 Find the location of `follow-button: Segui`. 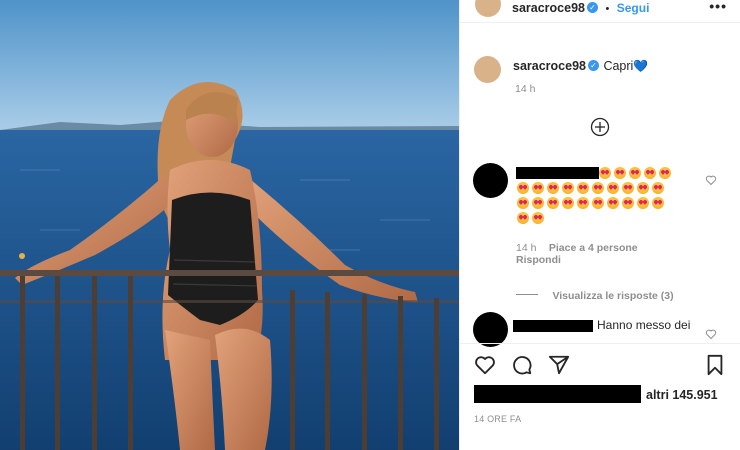

follow-button: Segui is located at coordinates (633, 8).